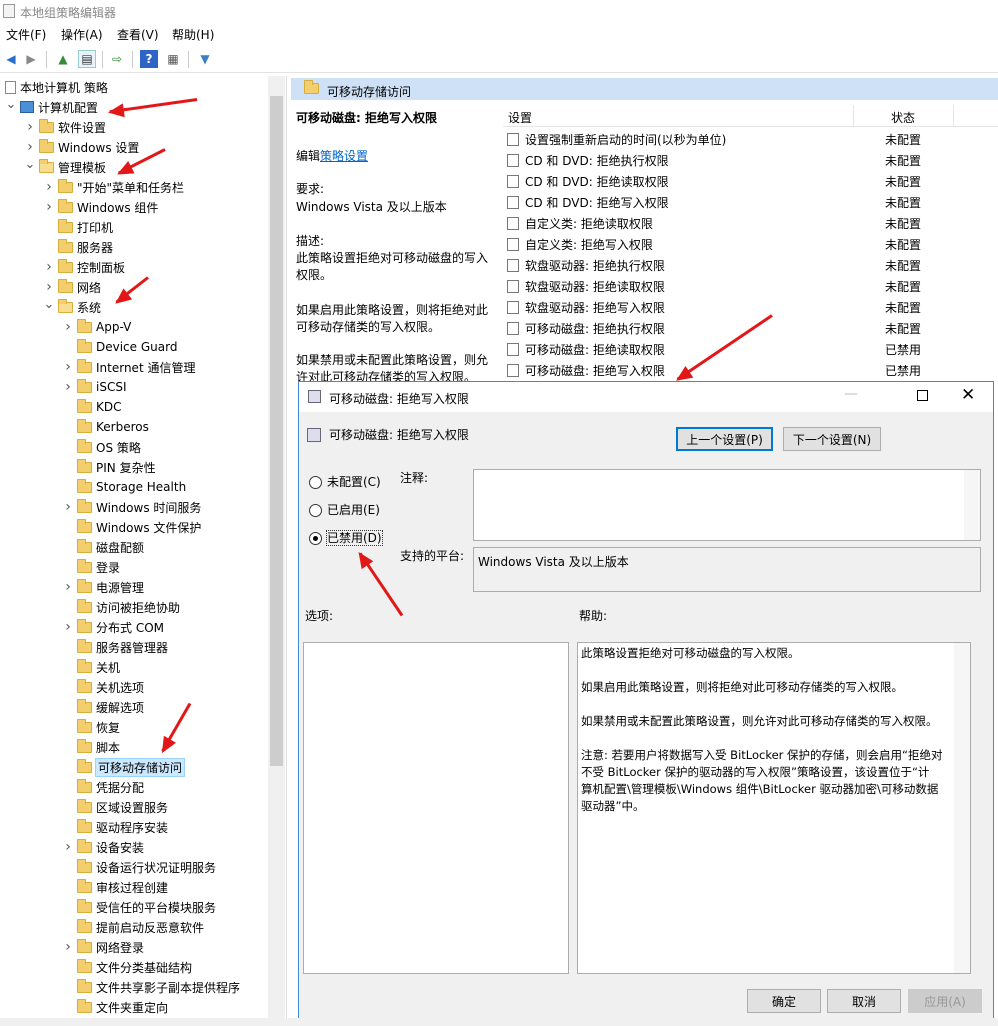 The width and height of the screenshot is (998, 1026). I want to click on tree-item: › 控制面板, so click(84, 267).